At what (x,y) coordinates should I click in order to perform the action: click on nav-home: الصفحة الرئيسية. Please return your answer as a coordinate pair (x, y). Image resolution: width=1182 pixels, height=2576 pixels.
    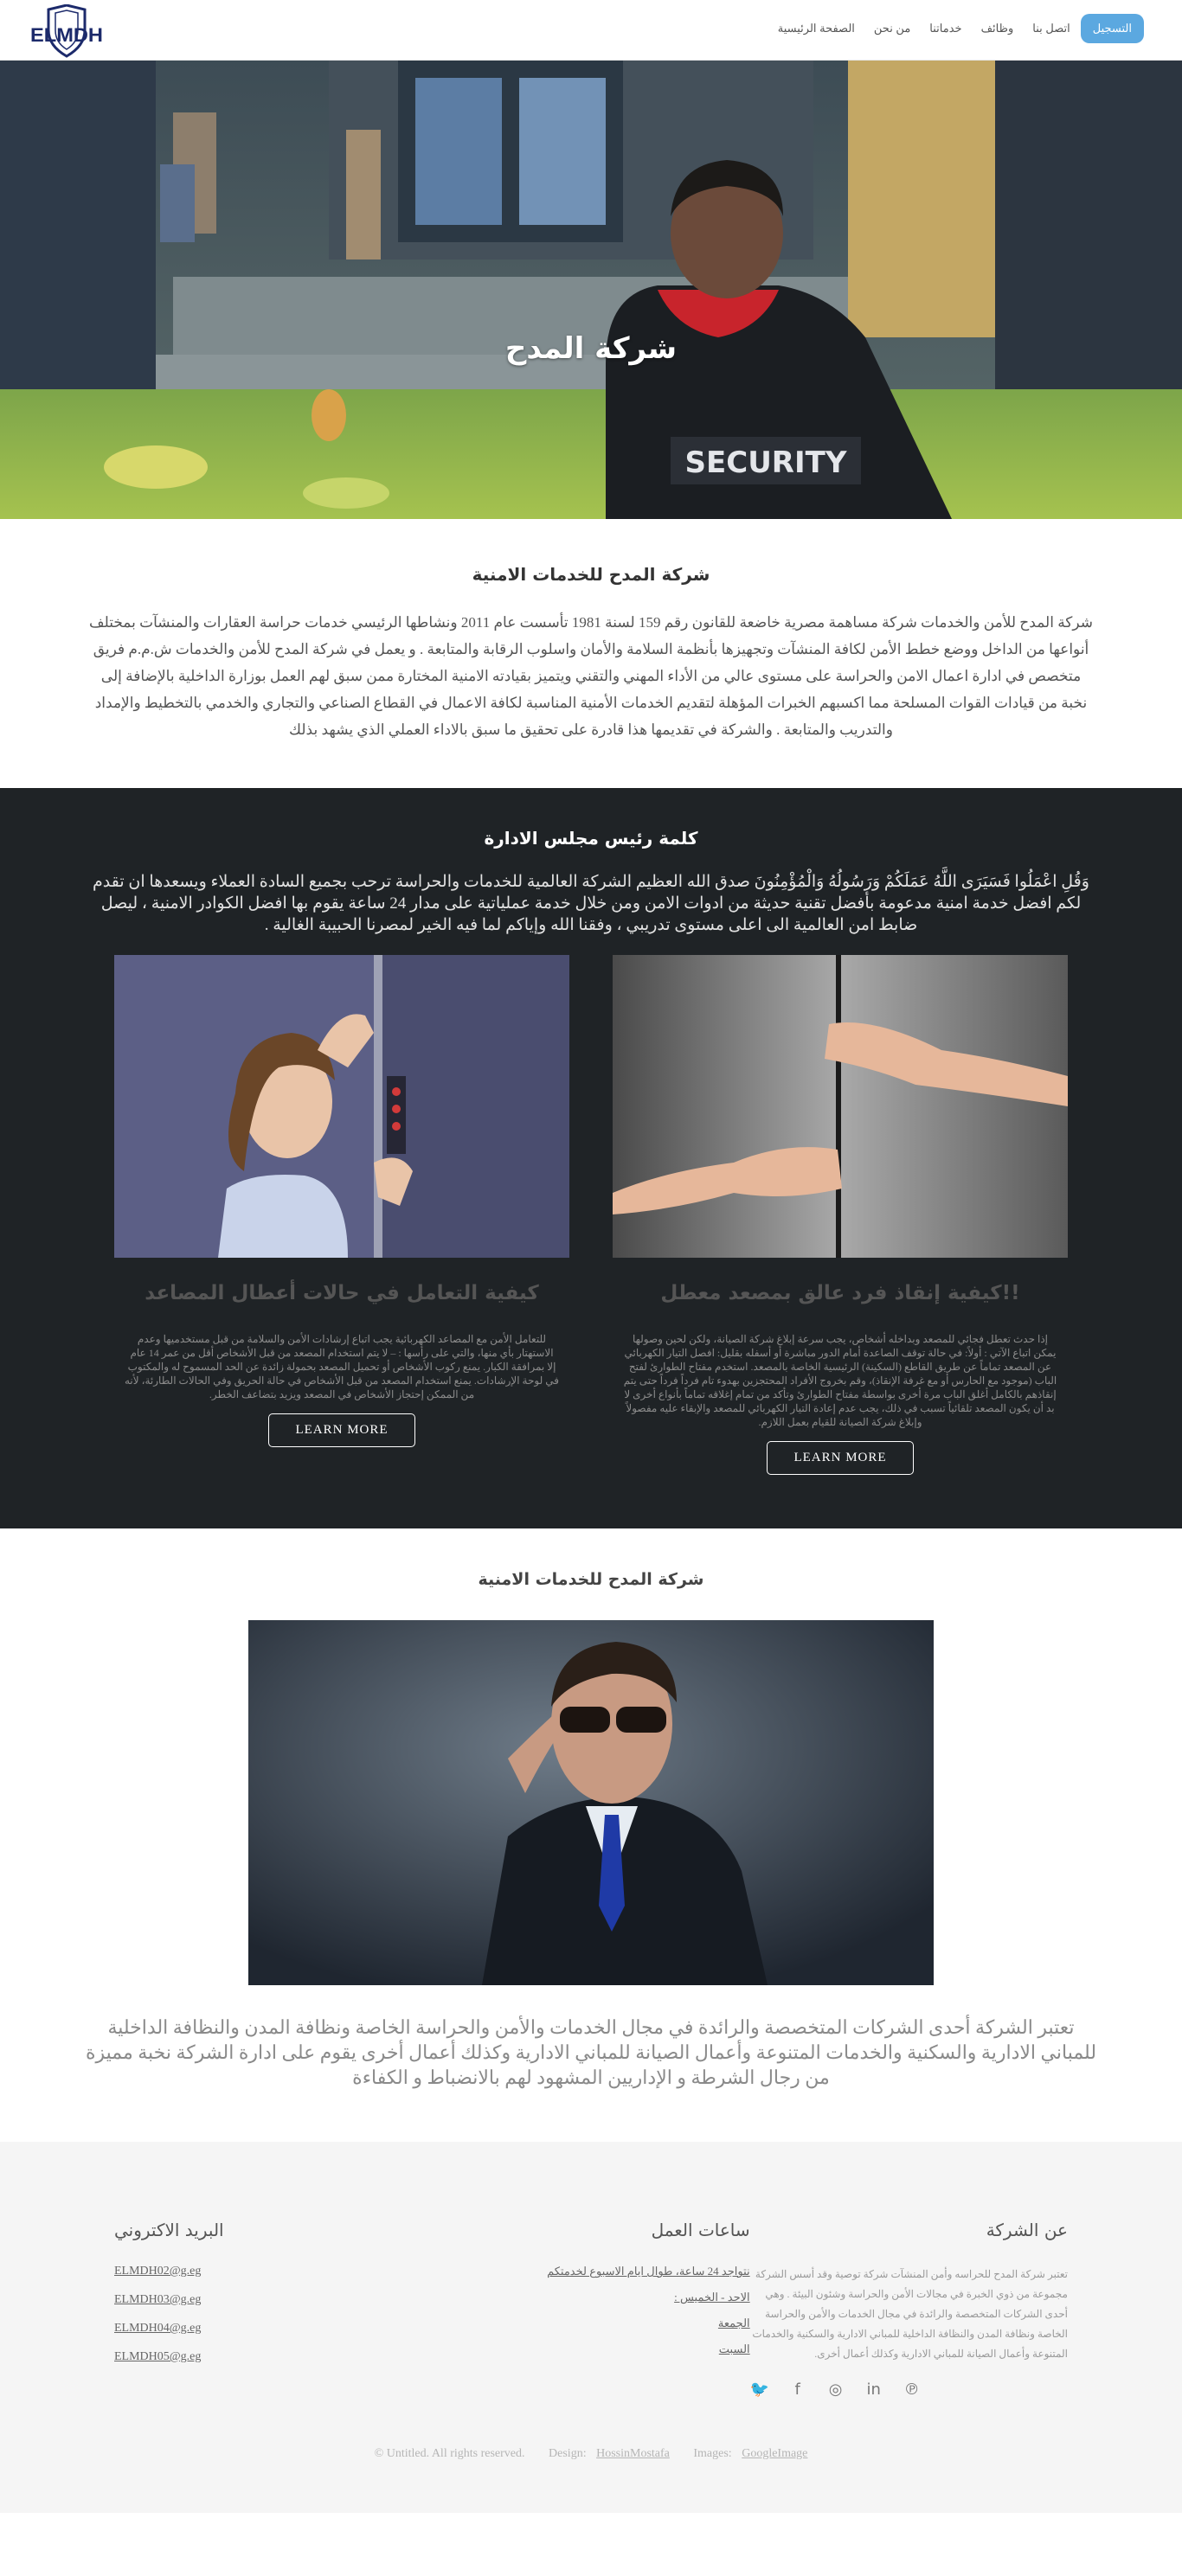
    Looking at the image, I should click on (816, 28).